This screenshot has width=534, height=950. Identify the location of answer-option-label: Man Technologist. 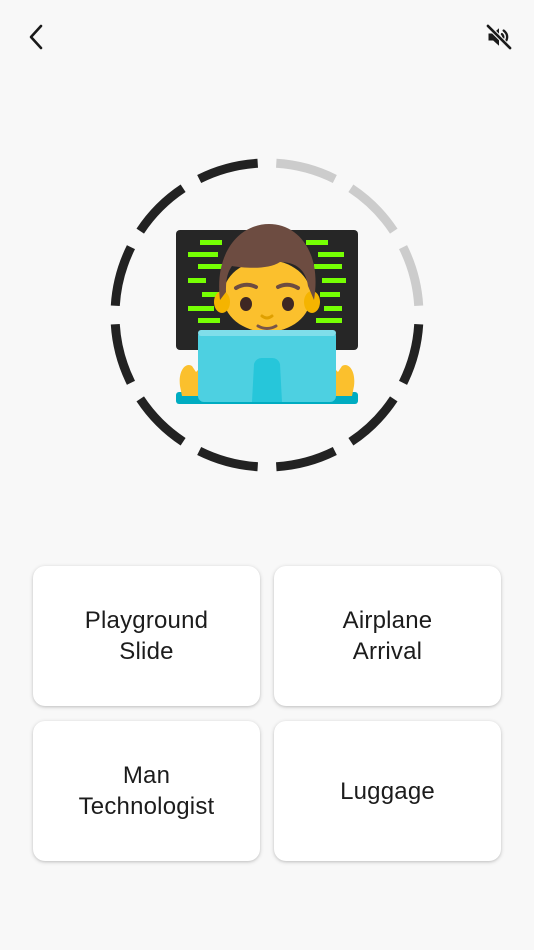
(146, 791).